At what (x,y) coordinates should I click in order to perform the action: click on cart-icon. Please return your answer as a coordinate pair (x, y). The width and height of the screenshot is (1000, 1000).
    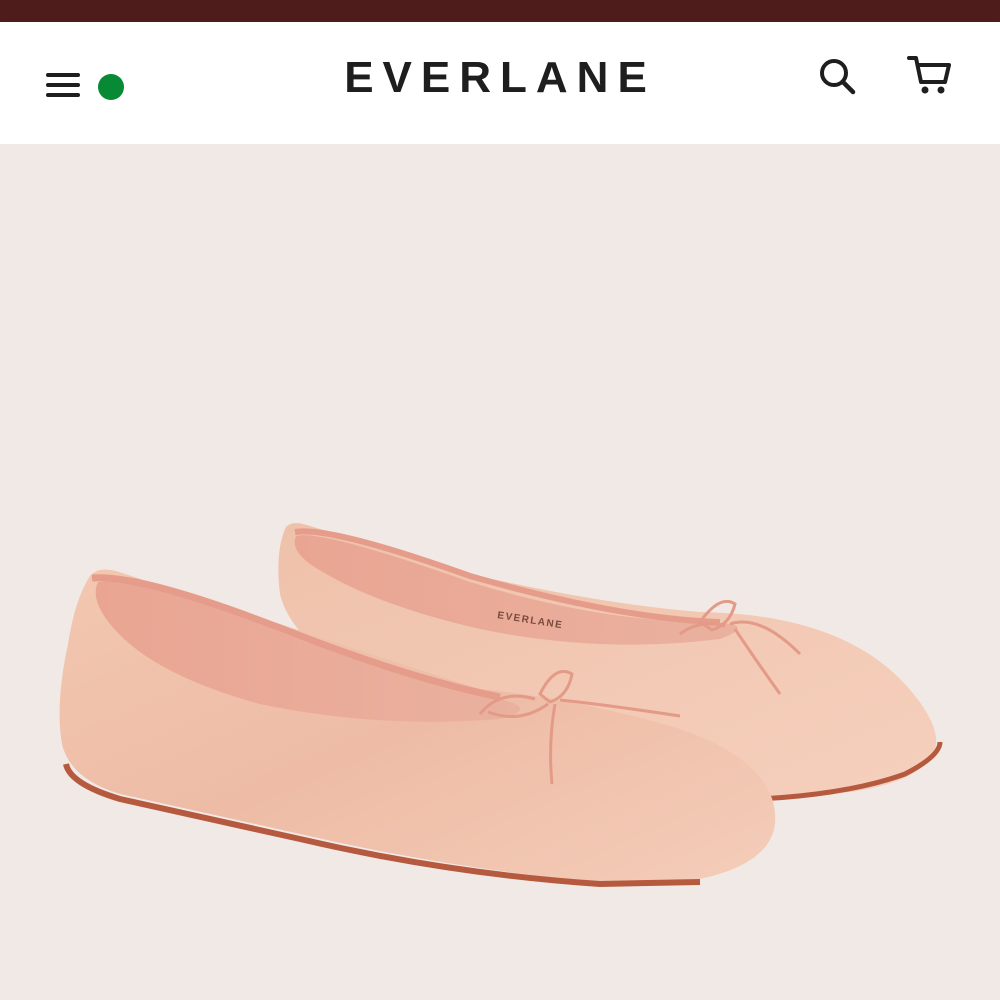
    Looking at the image, I should click on (929, 75).